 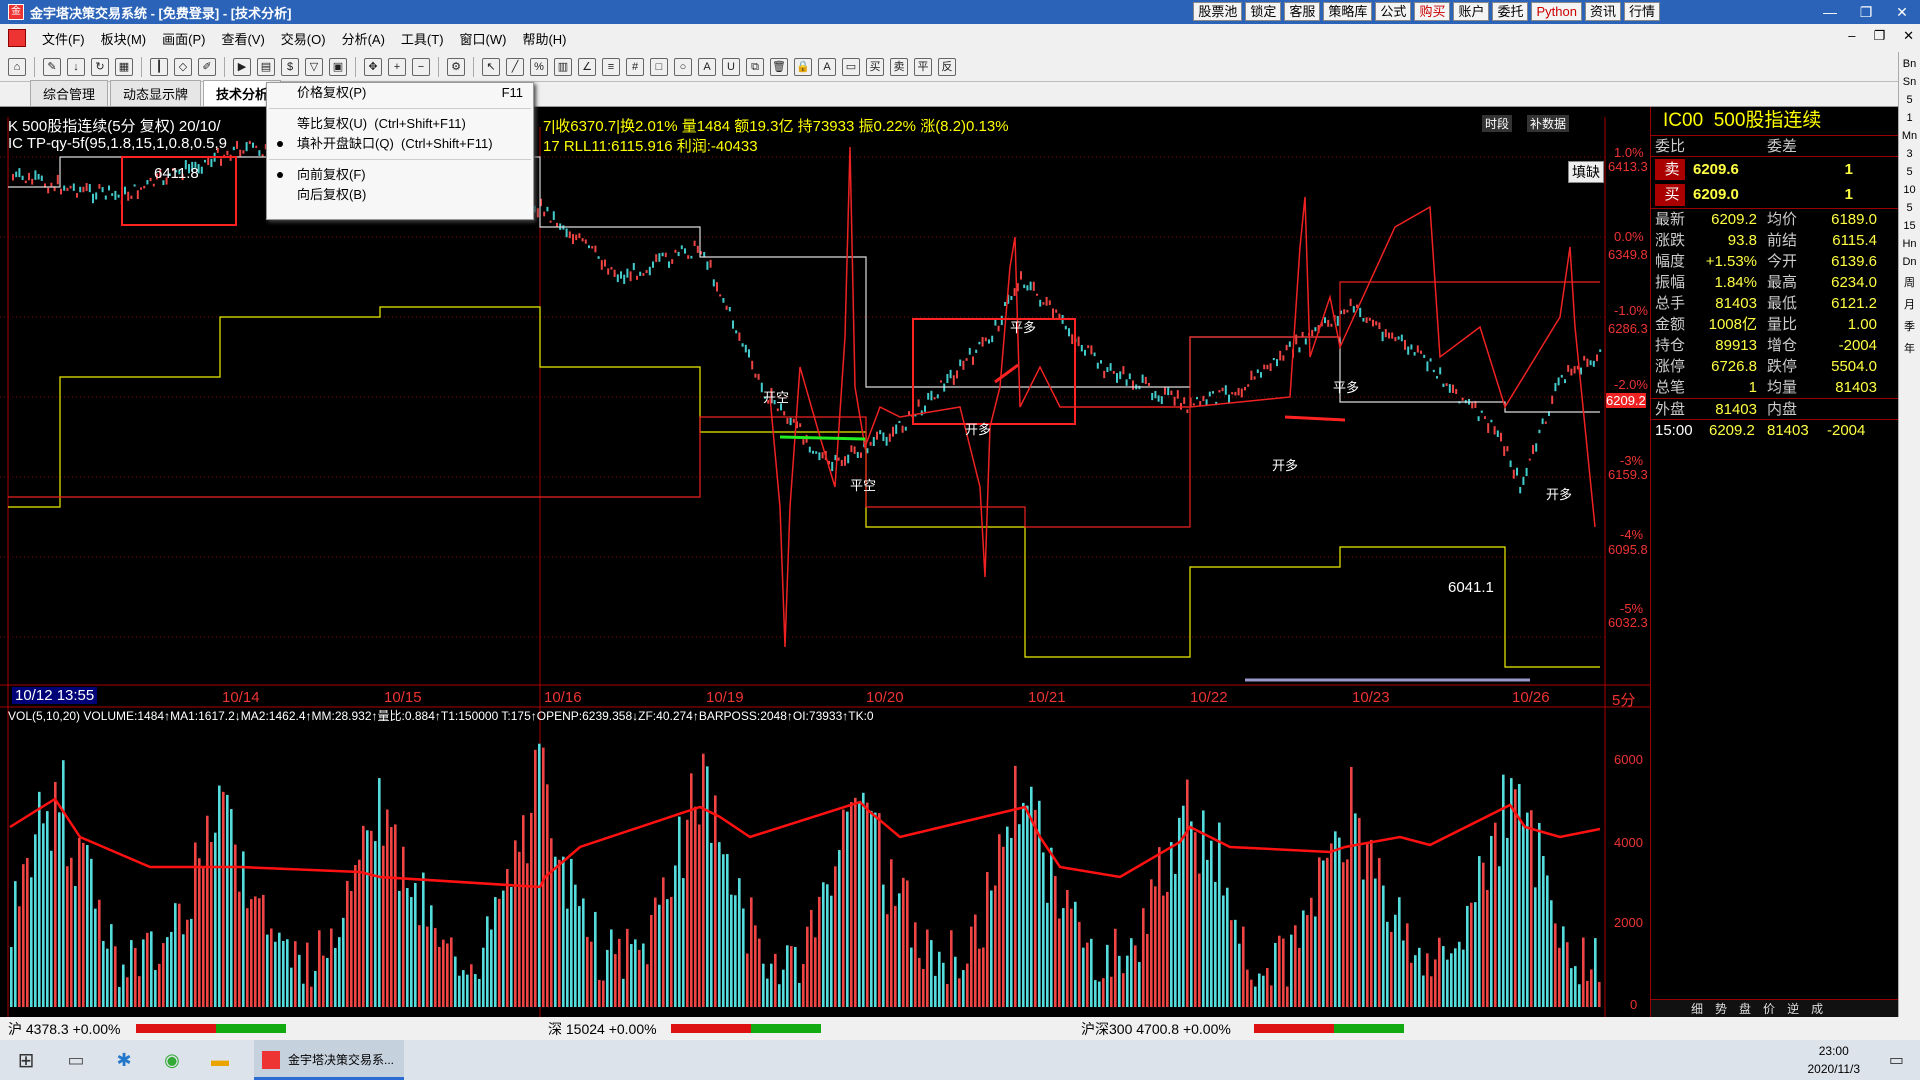 I want to click on menu-analysis: 分析(A), so click(x=363, y=38).